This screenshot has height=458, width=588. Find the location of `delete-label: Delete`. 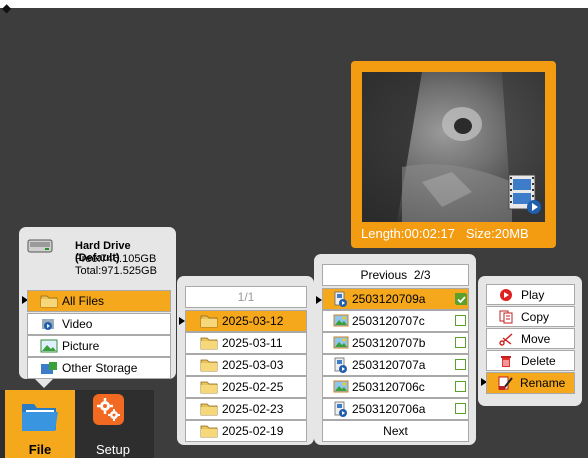

delete-label: Delete is located at coordinates (538, 360).